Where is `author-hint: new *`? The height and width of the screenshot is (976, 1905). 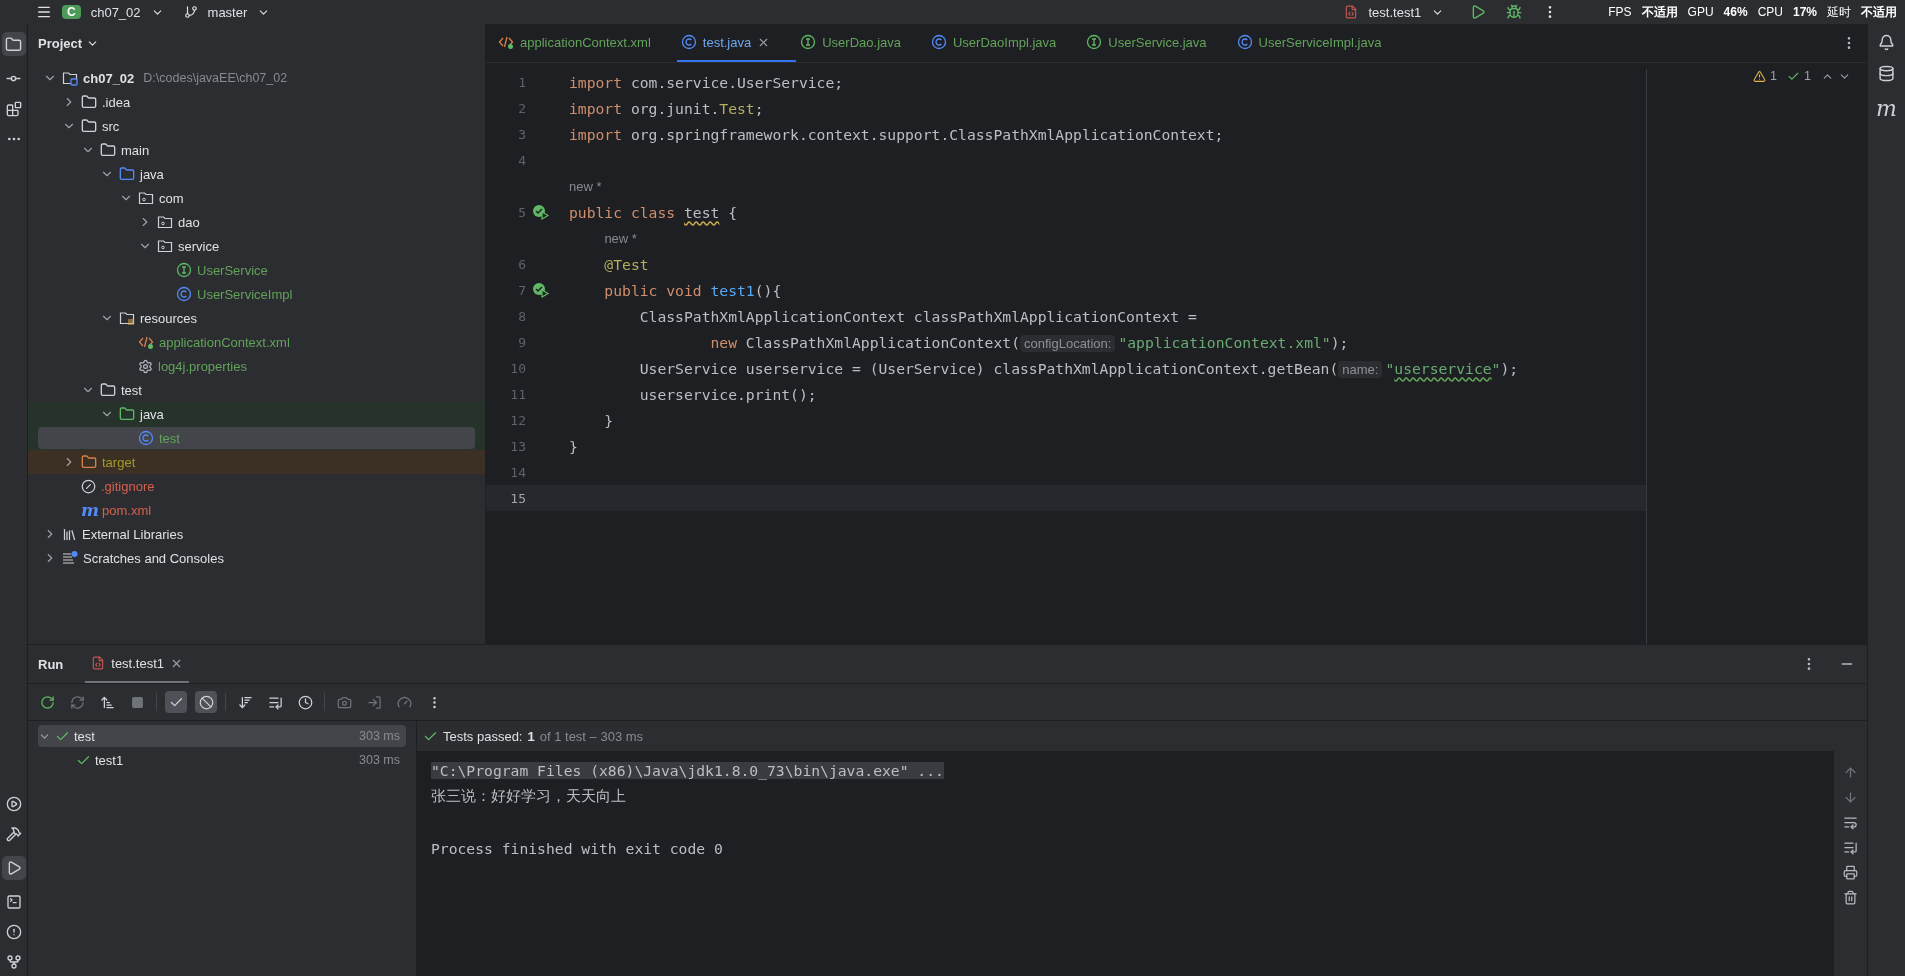 author-hint: new * is located at coordinates (620, 238).